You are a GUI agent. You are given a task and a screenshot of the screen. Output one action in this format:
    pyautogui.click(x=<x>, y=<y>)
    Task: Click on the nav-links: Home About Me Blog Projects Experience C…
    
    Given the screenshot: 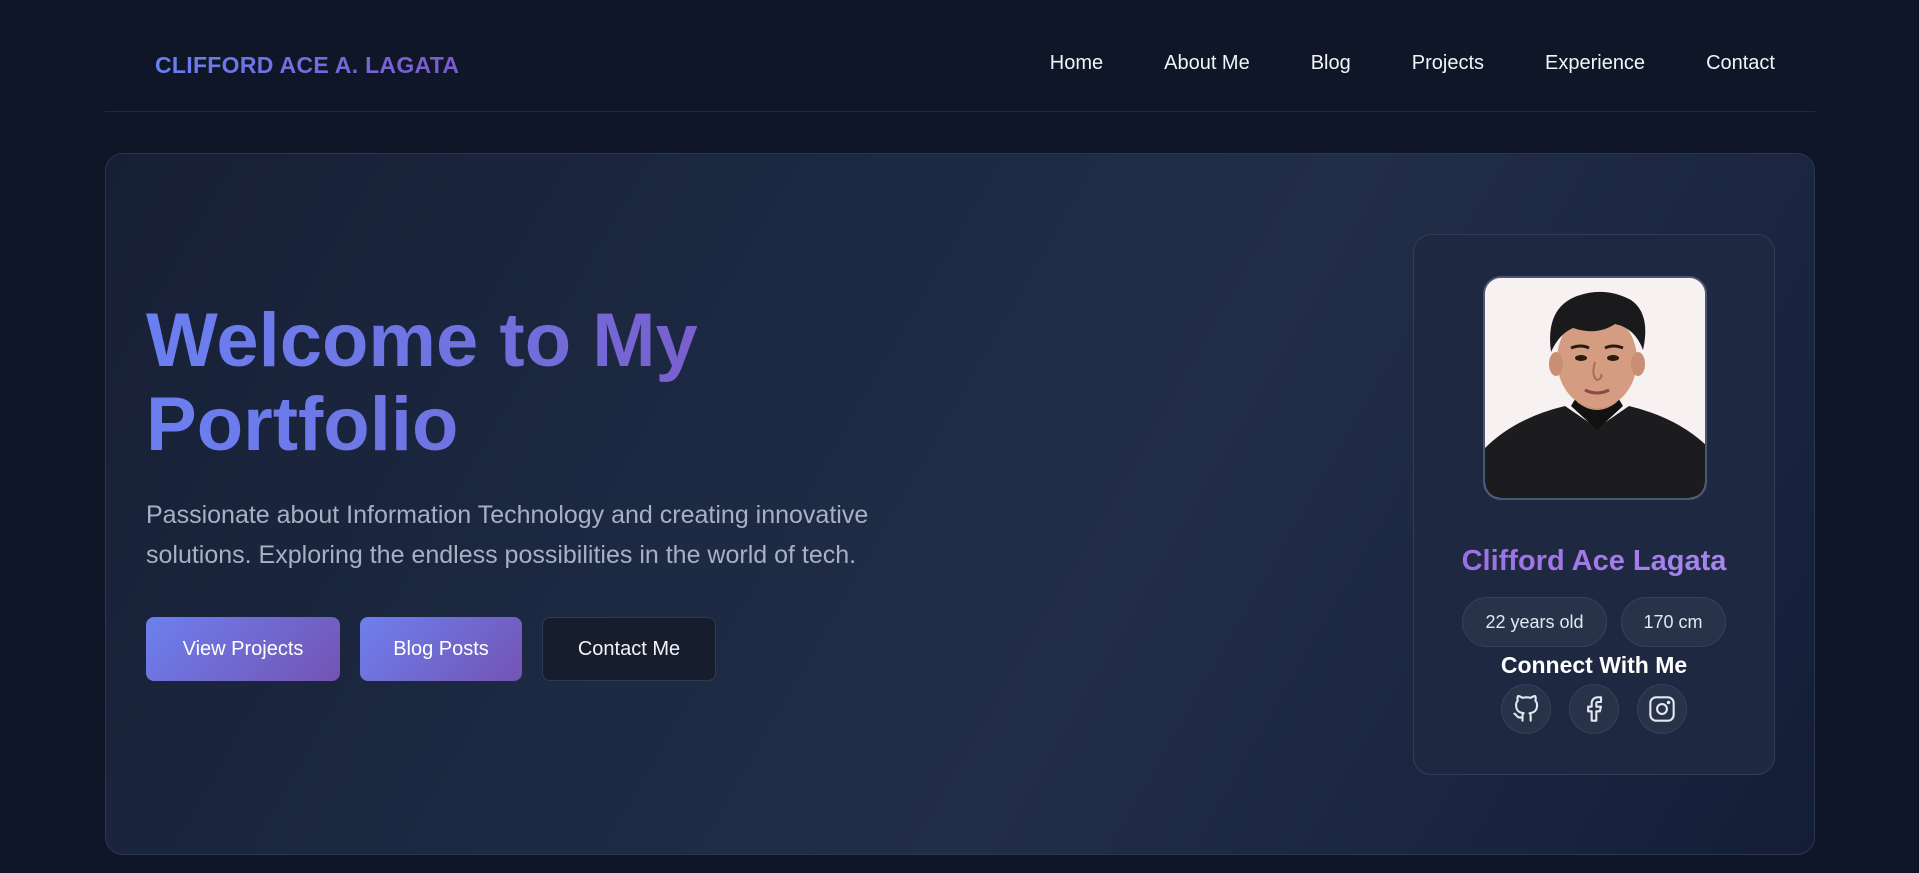 What is the action you would take?
    pyautogui.click(x=1382, y=63)
    